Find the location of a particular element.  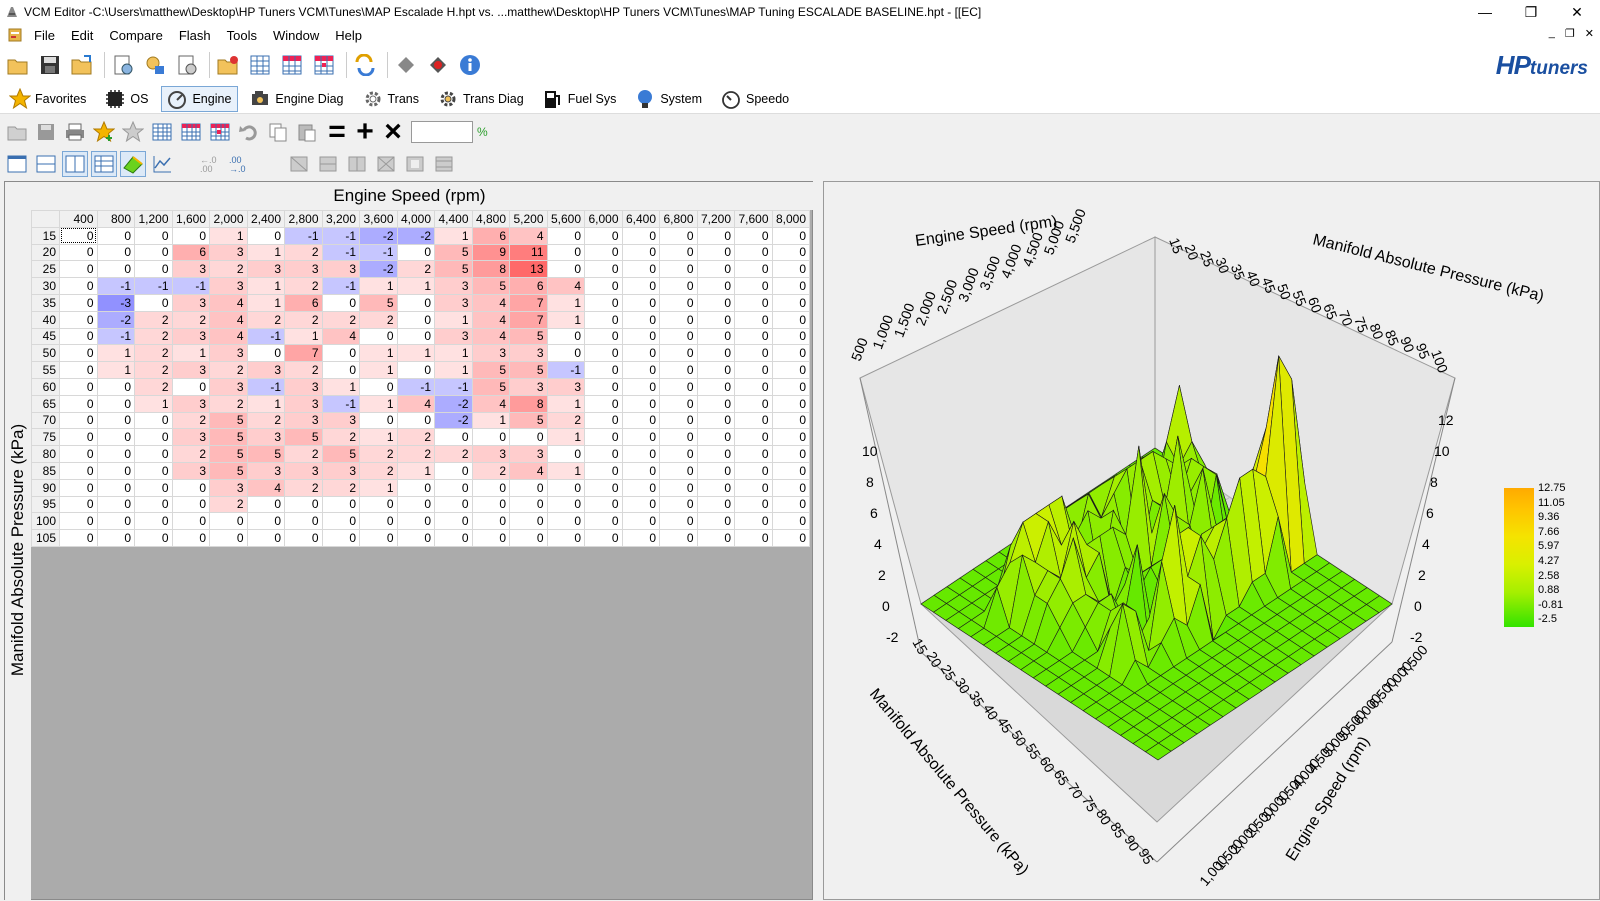

table-cell: 7 is located at coordinates (528, 302).